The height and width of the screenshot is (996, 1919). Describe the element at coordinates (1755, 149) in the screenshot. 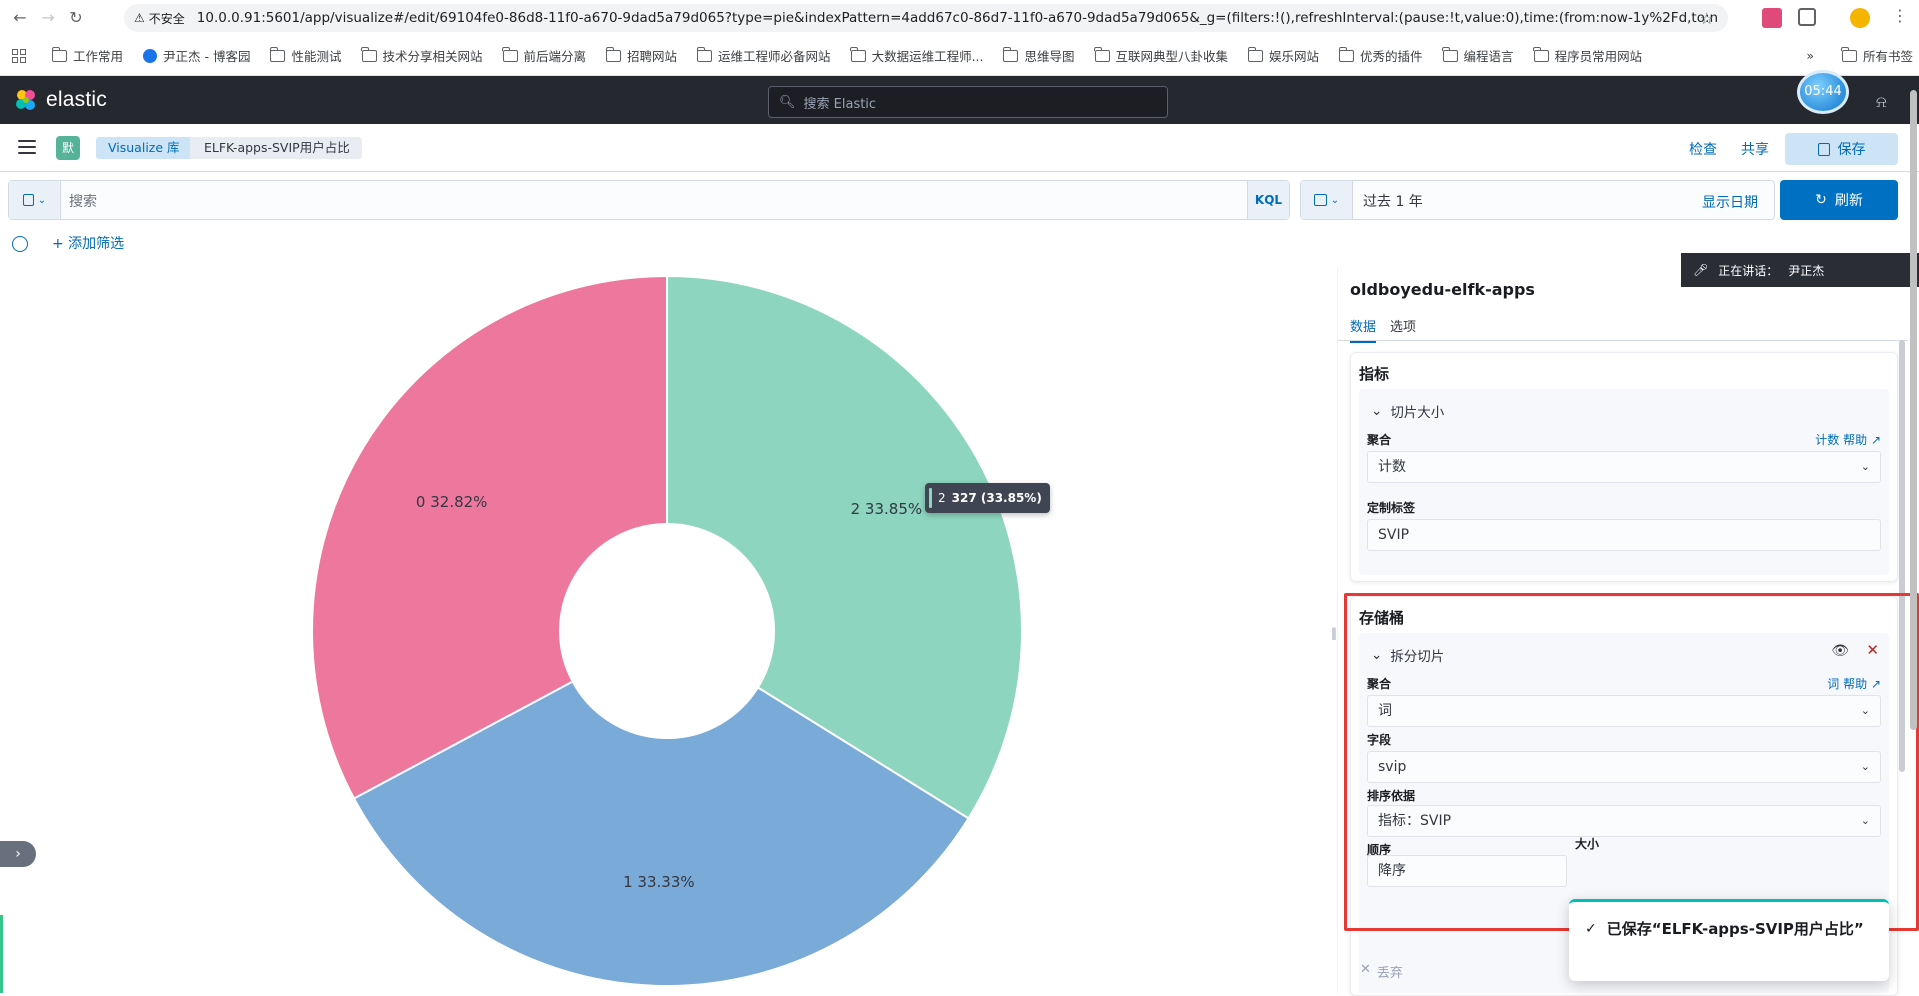

I see `share-link: 共享` at that location.